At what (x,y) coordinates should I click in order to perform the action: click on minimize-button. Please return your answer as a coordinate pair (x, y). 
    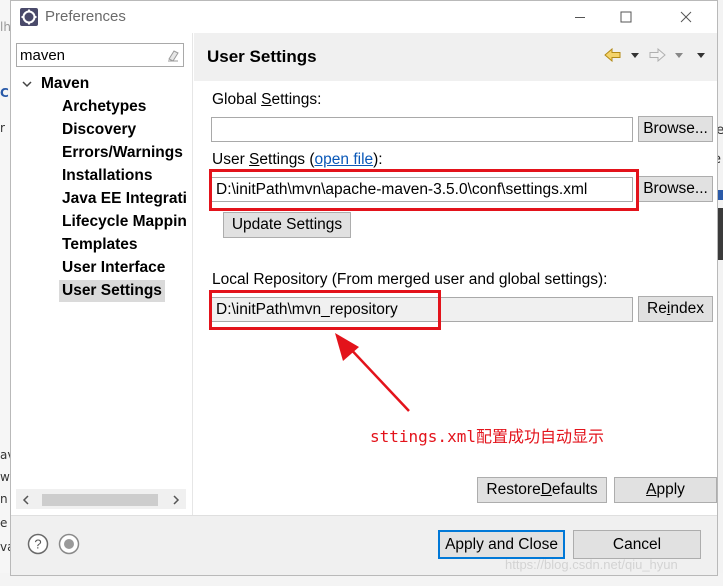
    Looking at the image, I should click on (580, 17).